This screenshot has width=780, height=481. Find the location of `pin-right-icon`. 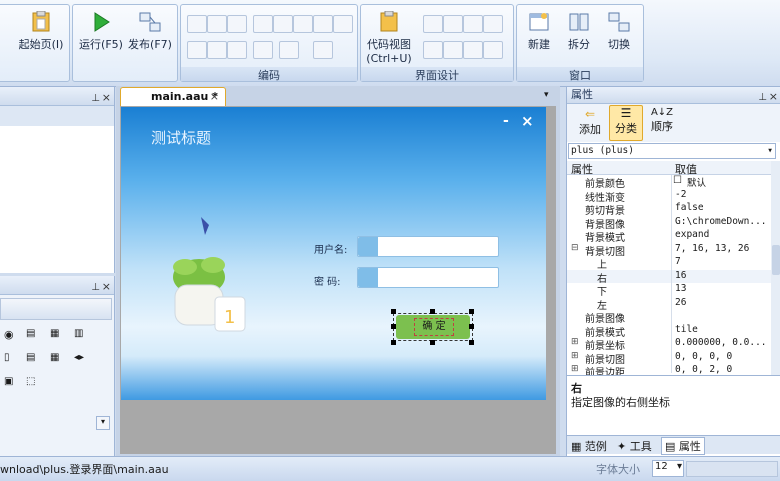

pin-right-icon is located at coordinates (493, 50).